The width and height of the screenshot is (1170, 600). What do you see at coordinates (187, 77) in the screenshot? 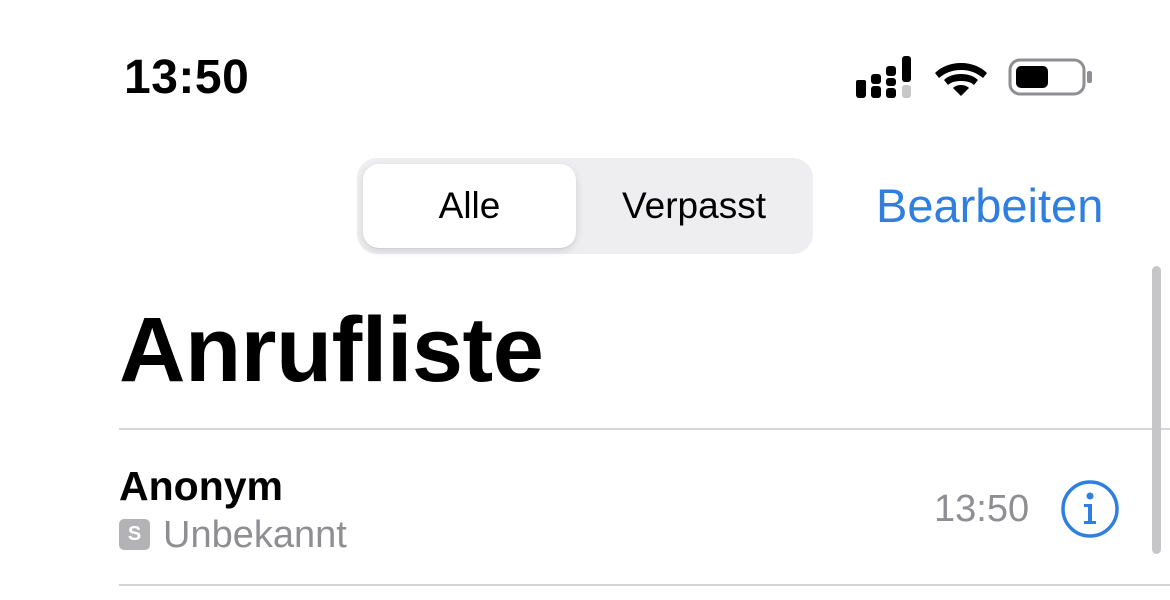
I see `status-time: 13:50` at bounding box center [187, 77].